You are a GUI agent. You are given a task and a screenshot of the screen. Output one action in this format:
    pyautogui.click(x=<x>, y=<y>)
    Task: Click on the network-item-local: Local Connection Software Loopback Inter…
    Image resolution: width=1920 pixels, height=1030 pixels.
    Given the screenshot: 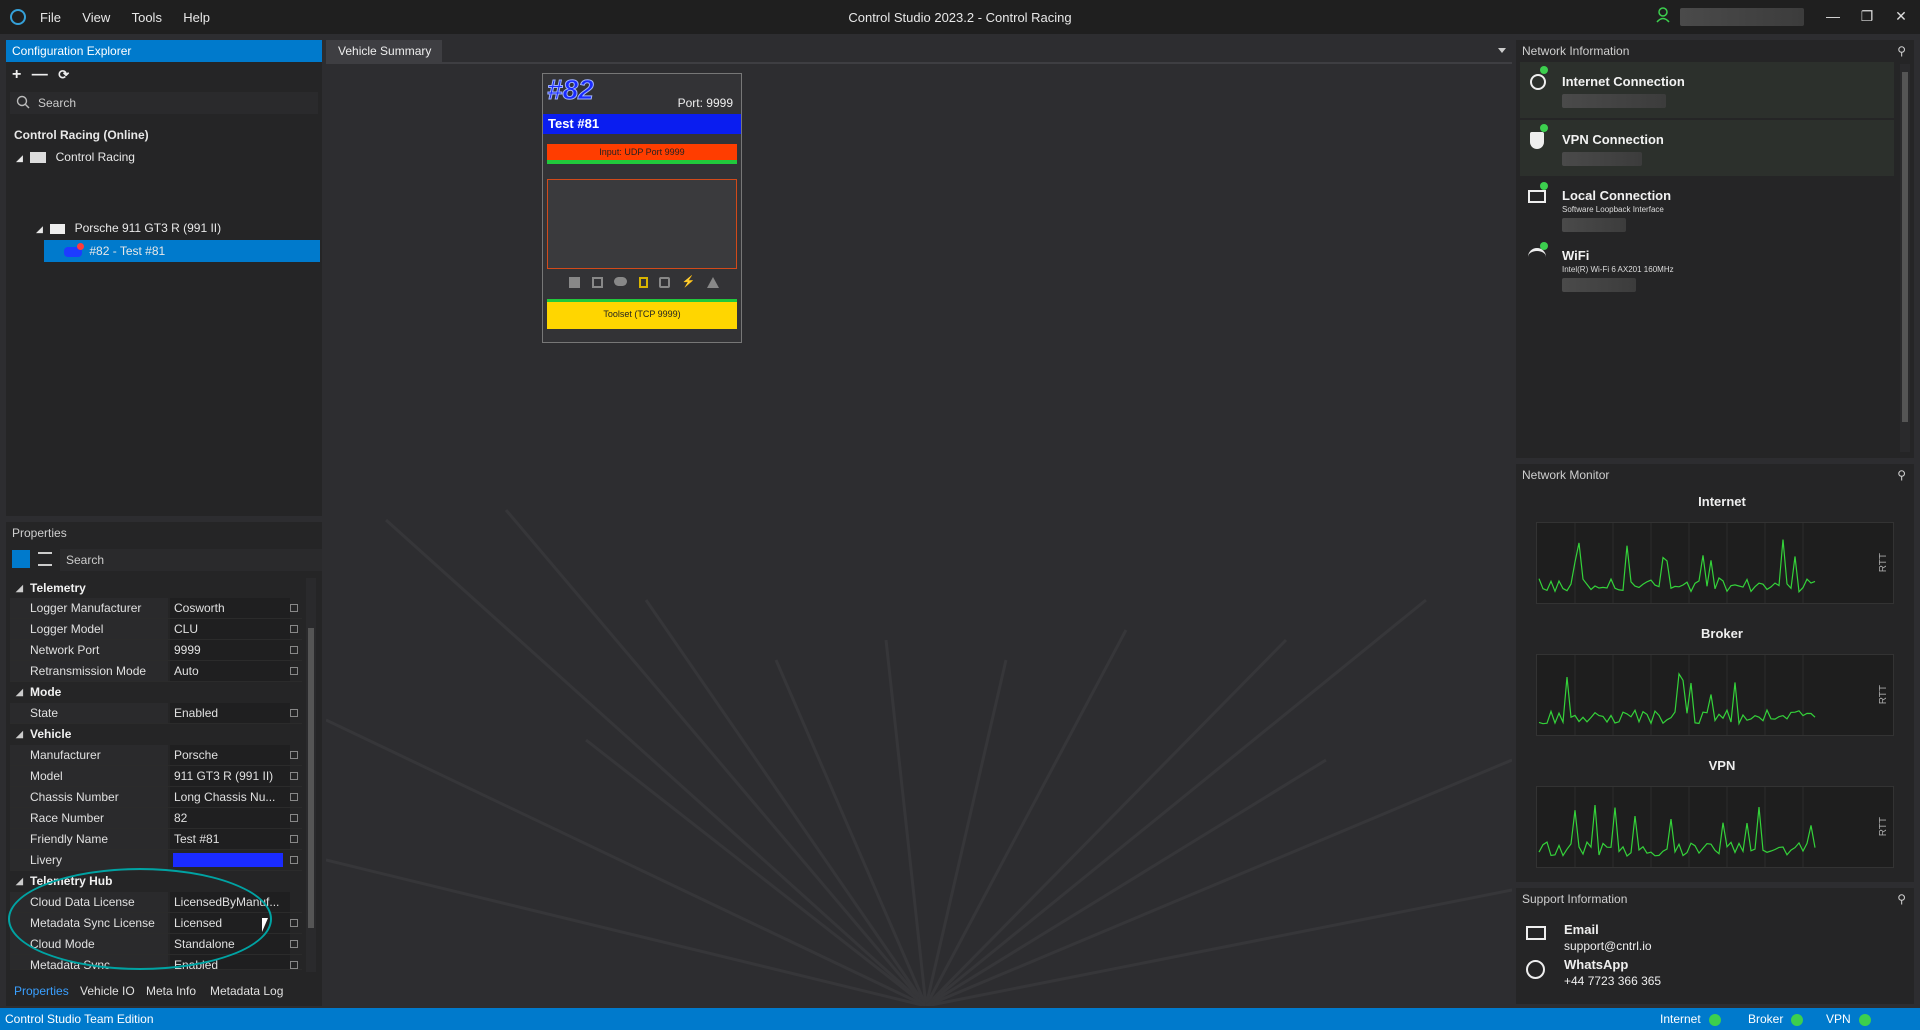 What is the action you would take?
    pyautogui.click(x=1707, y=206)
    